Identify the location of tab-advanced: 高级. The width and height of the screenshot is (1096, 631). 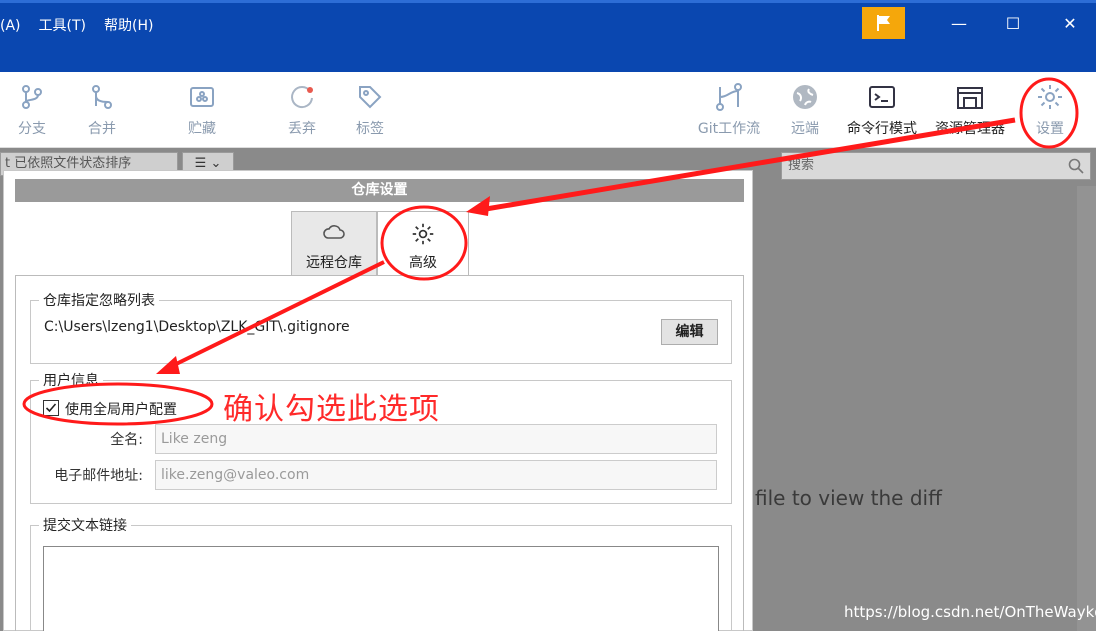
(423, 243).